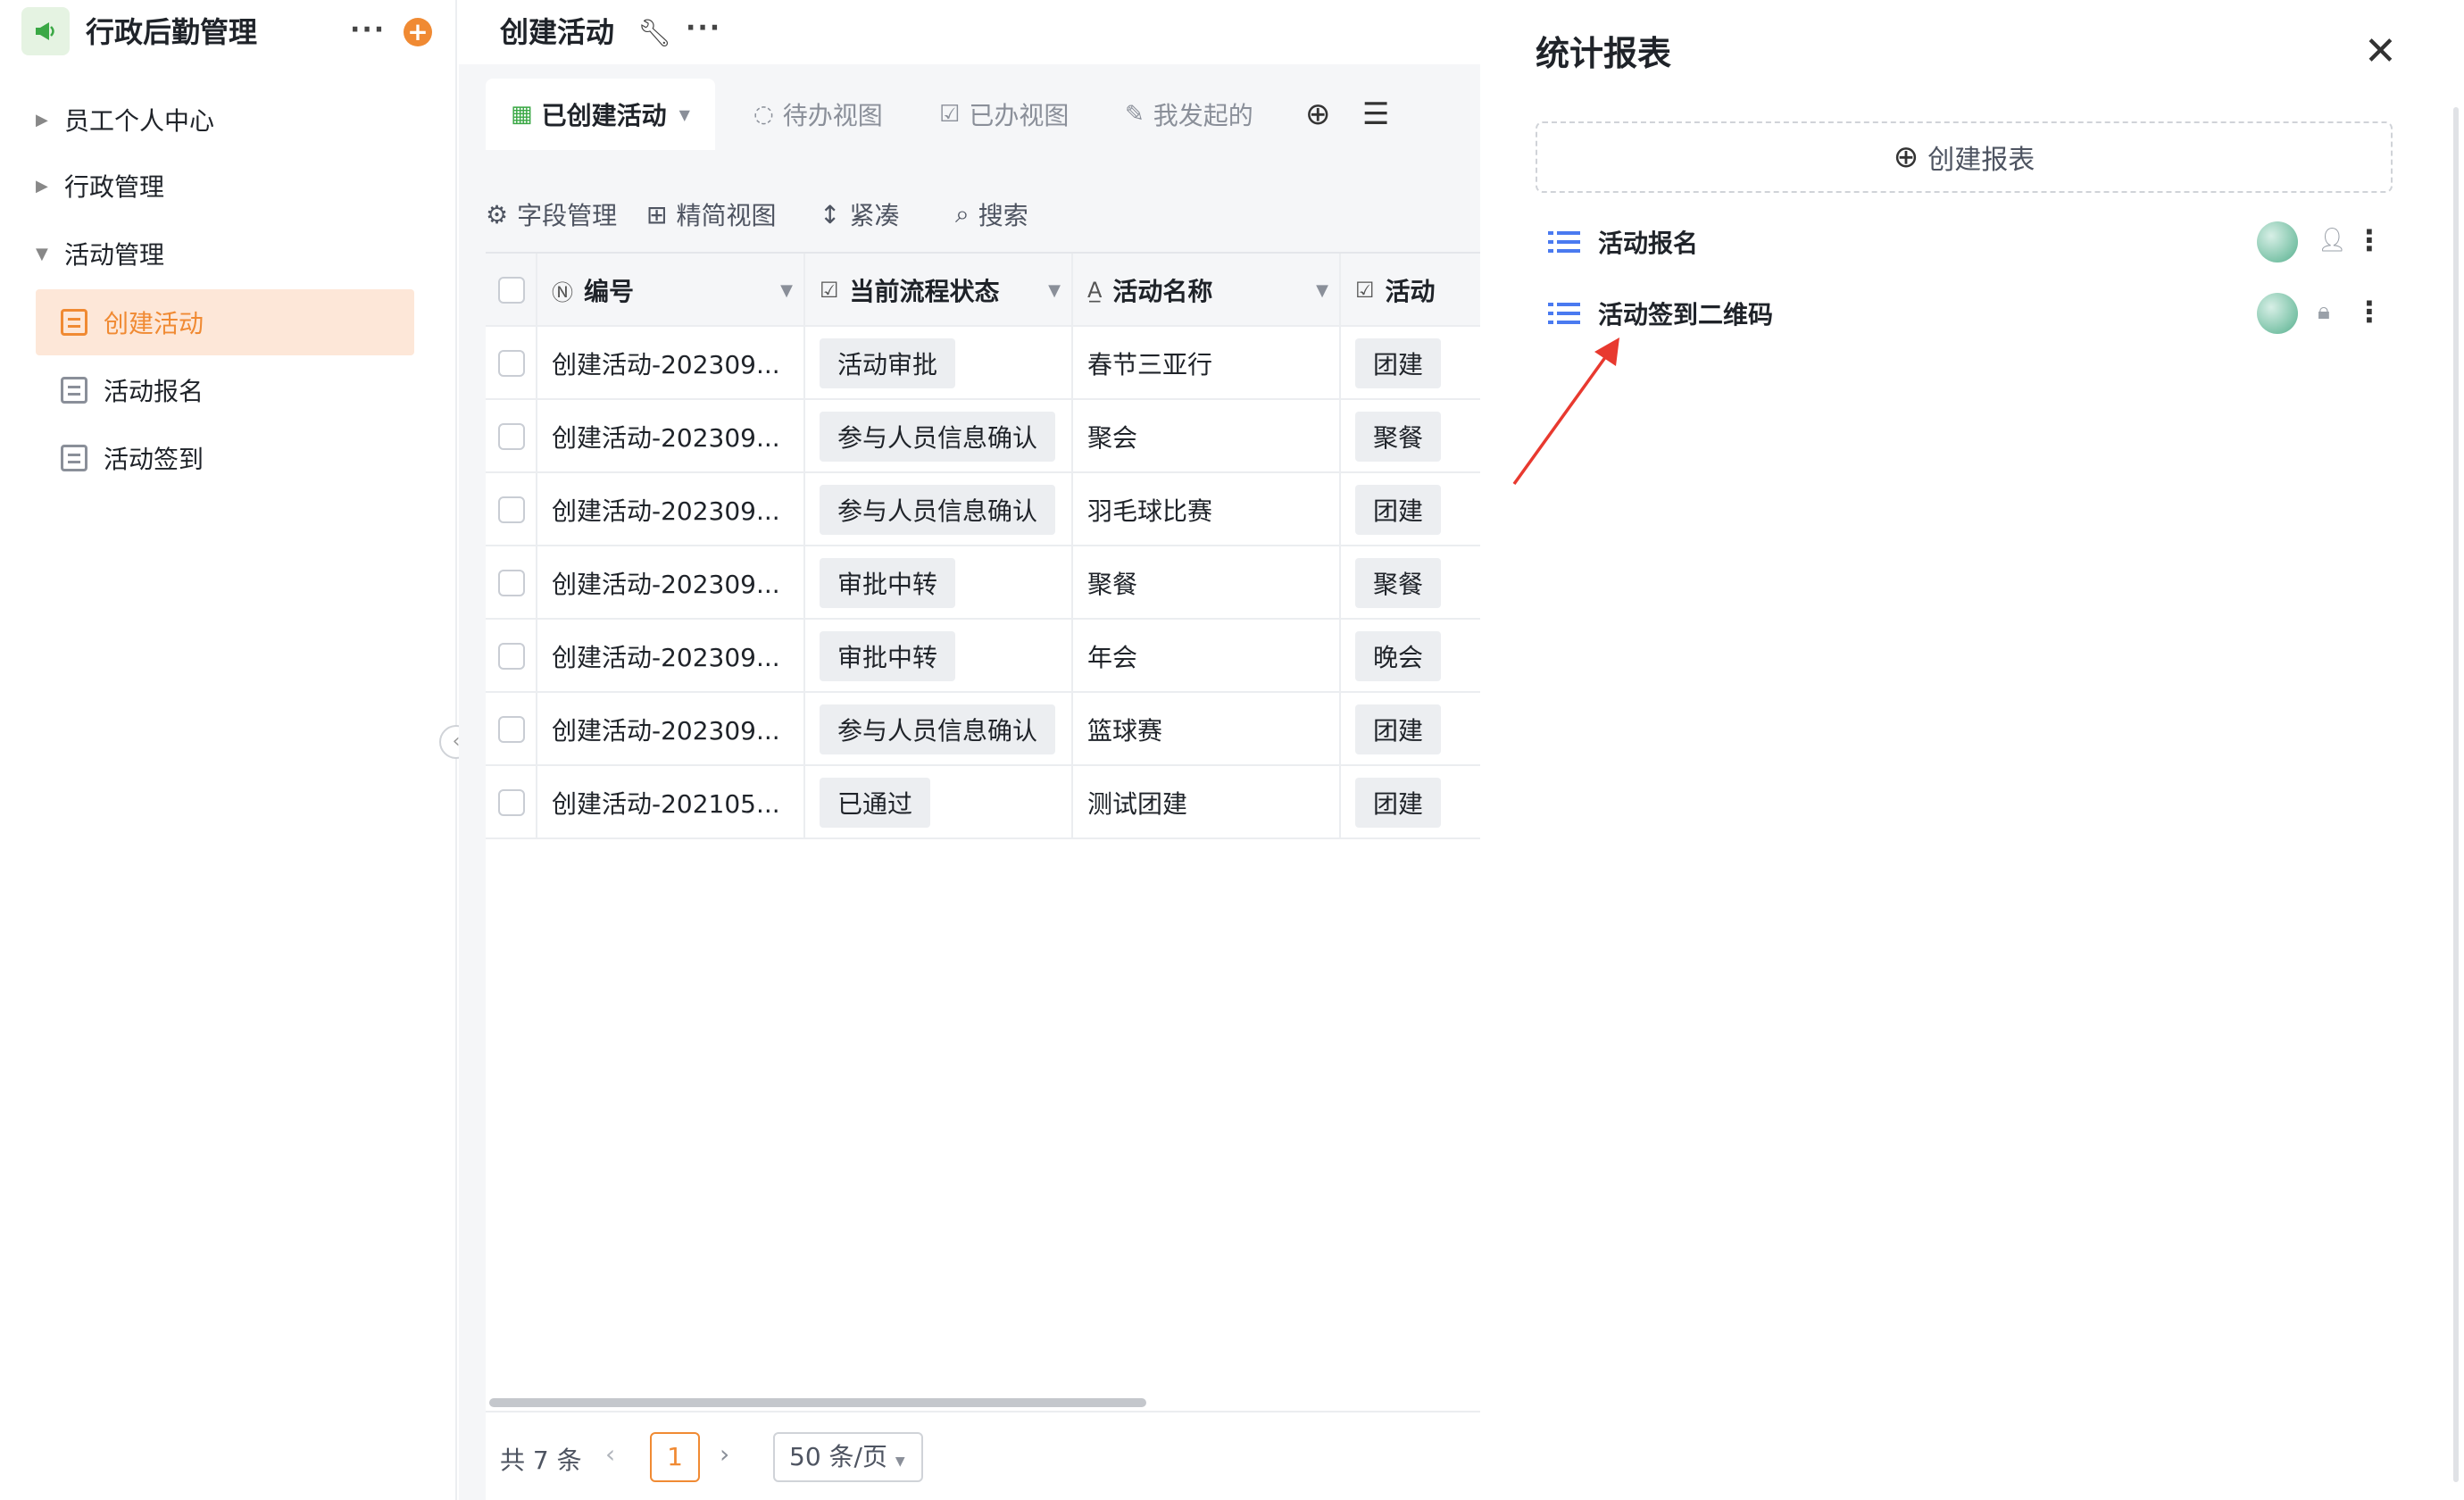 This screenshot has height=1500, width=2464. Describe the element at coordinates (225, 254) in the screenshot. I see `sidebar-item-activity: ▼ 活动管理` at that location.